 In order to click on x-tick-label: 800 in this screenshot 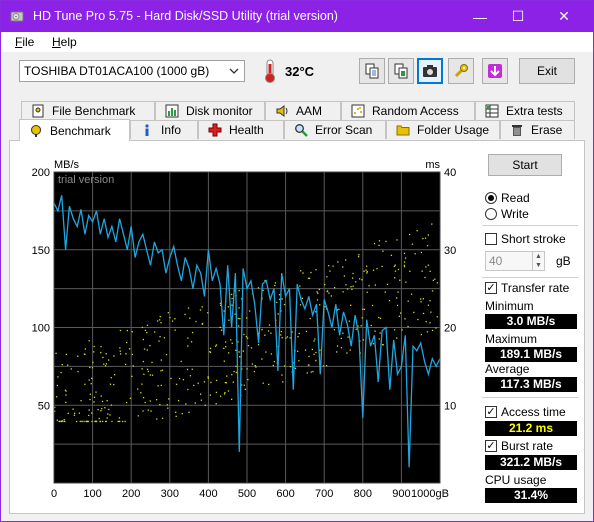, I will do `click(363, 494)`.